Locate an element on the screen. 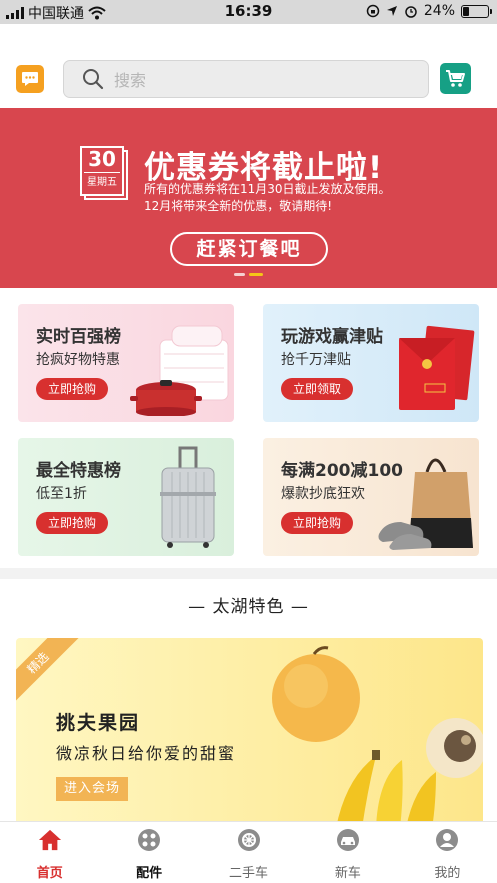 The image size is (497, 883). status-right: 24% is located at coordinates (429, 11).